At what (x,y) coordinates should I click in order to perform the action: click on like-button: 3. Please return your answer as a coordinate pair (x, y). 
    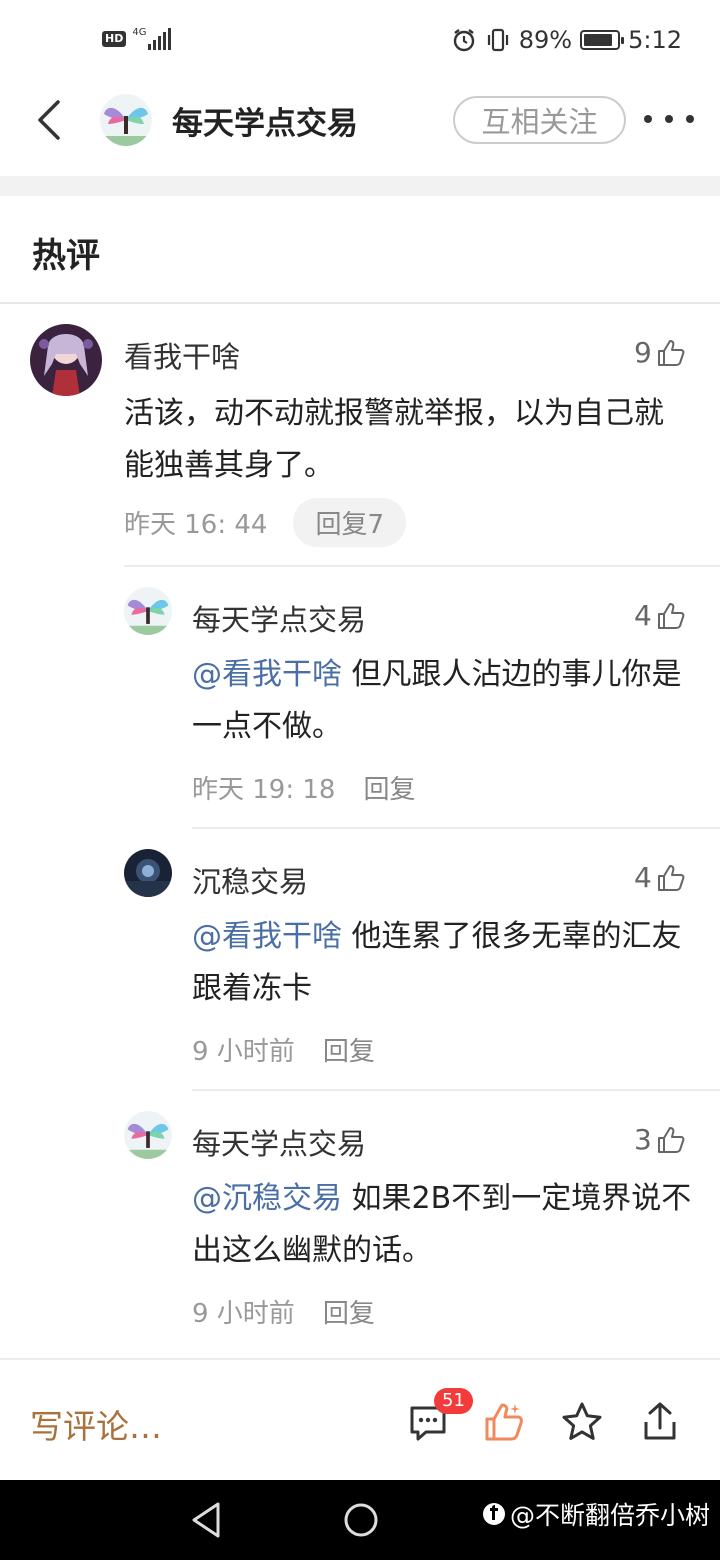
    Looking at the image, I should click on (660, 1139).